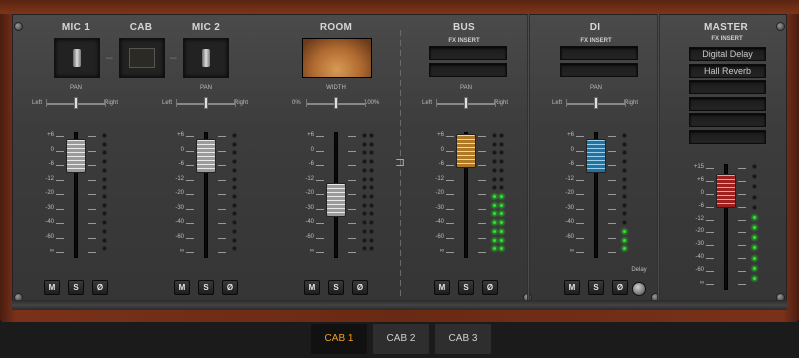 Image resolution: width=799 pixels, height=358 pixels. I want to click on cab-selector, so click(142, 58).